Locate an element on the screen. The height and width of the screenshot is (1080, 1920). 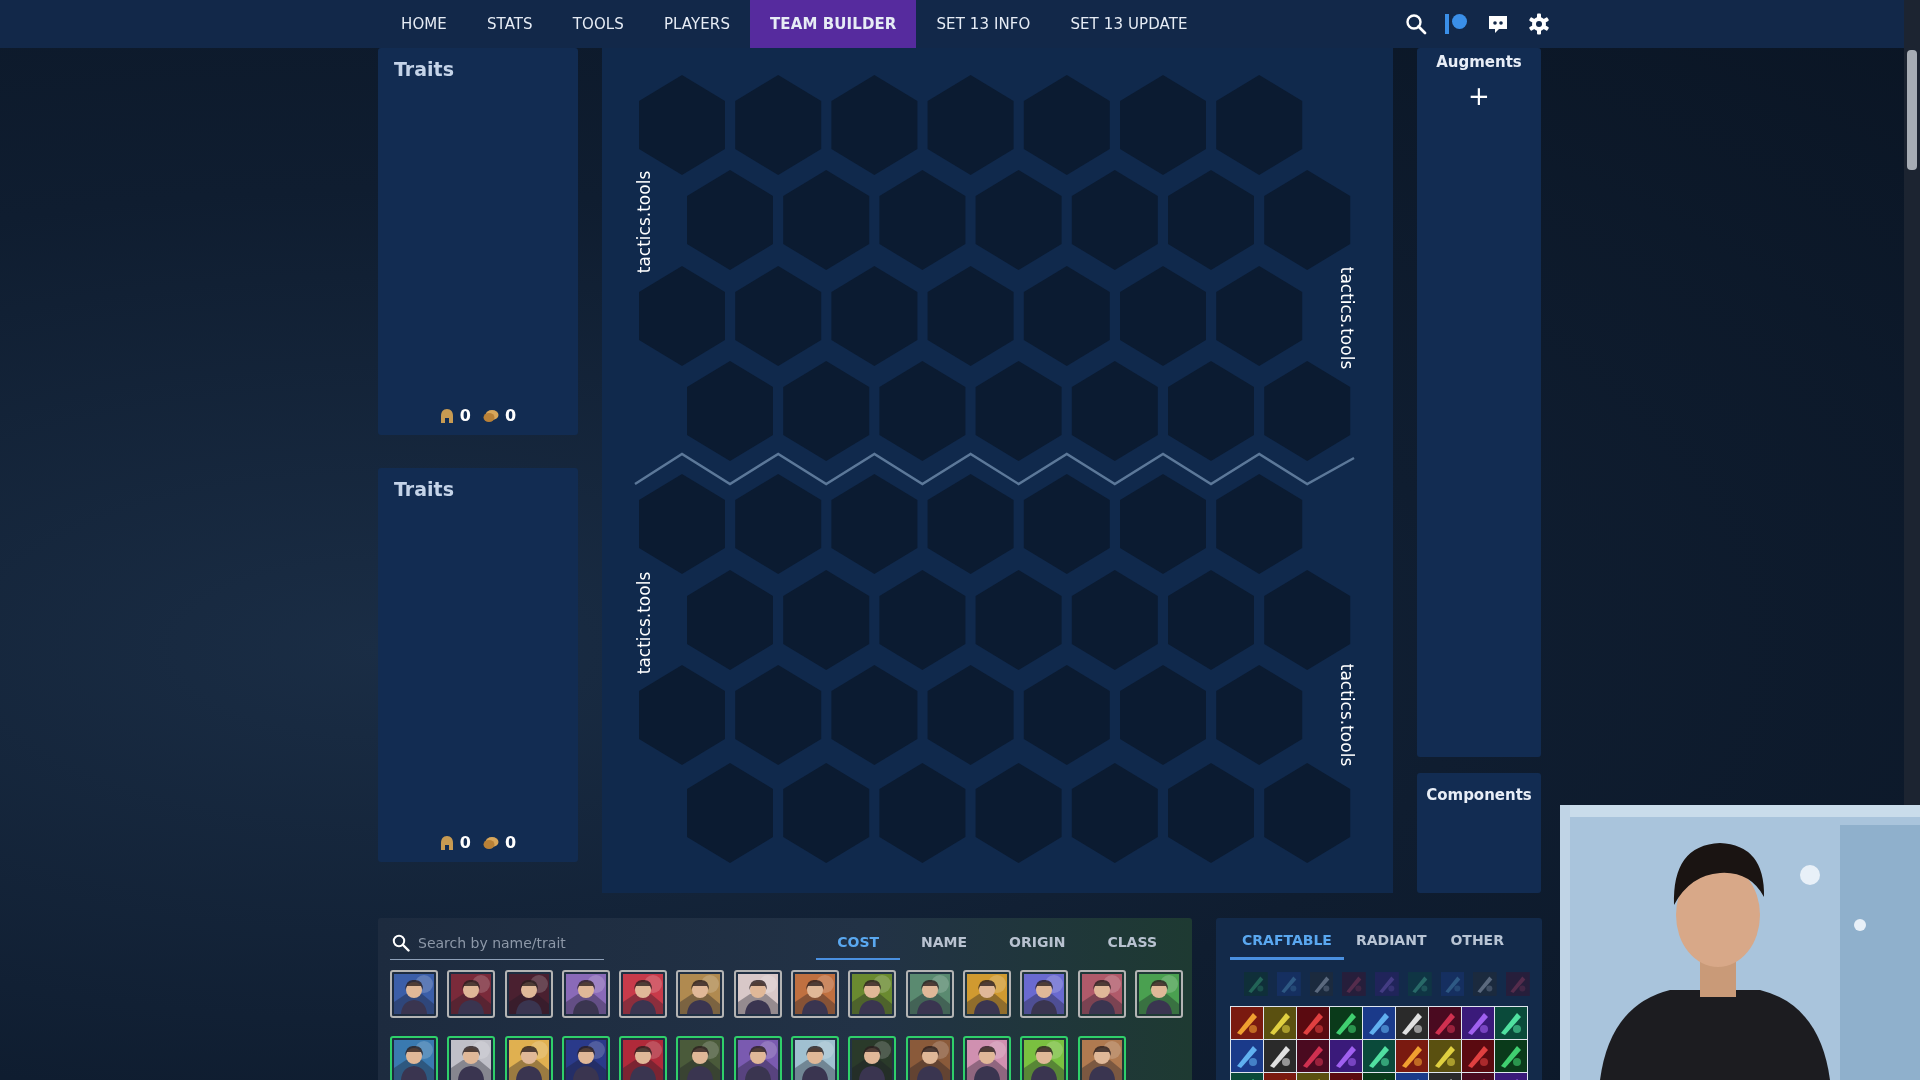
patron-icon is located at coordinates (1456, 24).